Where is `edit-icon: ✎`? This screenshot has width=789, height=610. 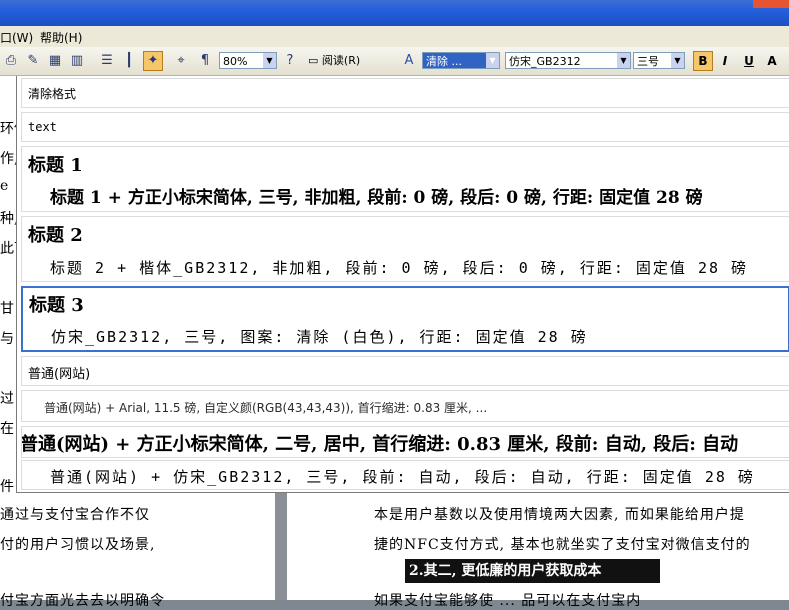
edit-icon: ✎ is located at coordinates (33, 61).